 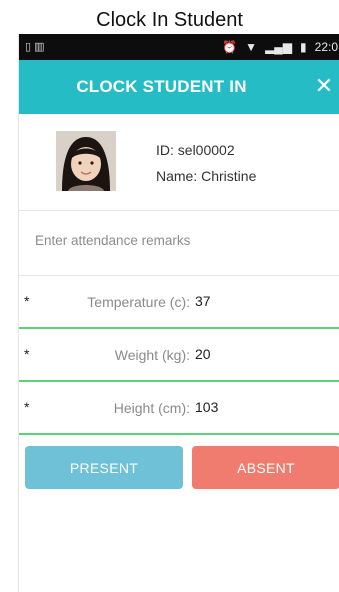 I want to click on height-input, so click(x=255, y=407).